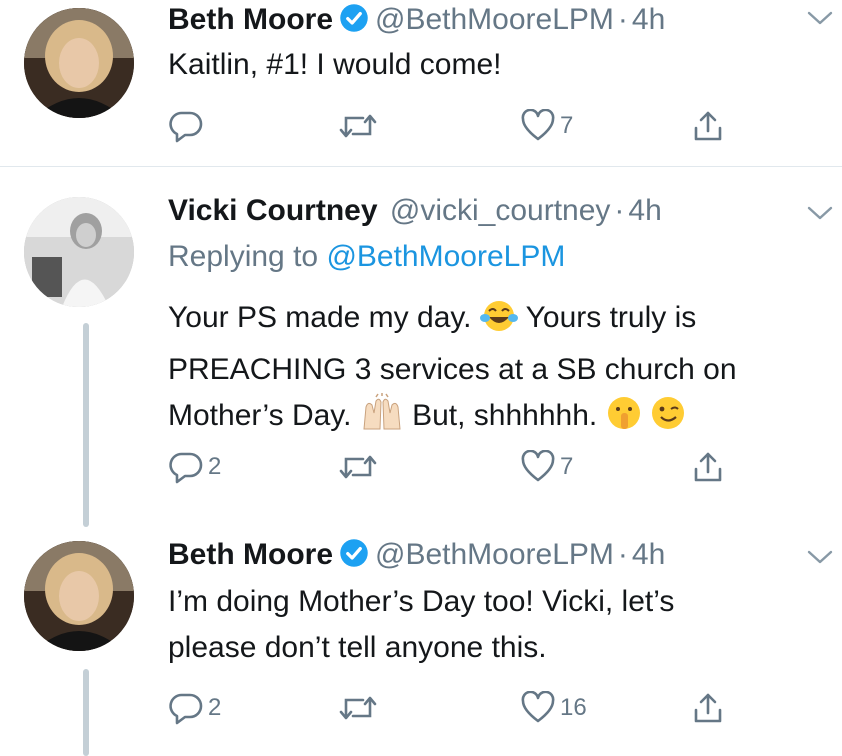 This screenshot has height=756, width=842. What do you see at coordinates (260, 415) in the screenshot?
I see `text-segment: Mother’s Day.` at bounding box center [260, 415].